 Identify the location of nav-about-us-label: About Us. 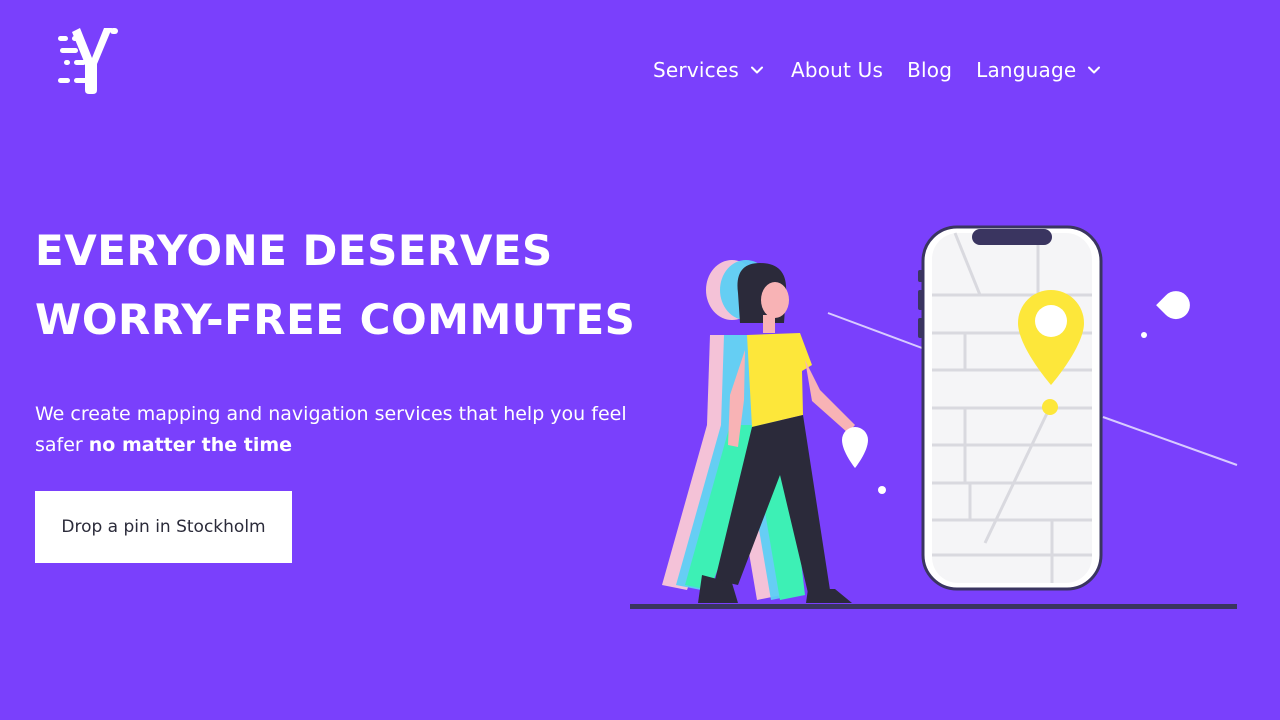
(837, 70).